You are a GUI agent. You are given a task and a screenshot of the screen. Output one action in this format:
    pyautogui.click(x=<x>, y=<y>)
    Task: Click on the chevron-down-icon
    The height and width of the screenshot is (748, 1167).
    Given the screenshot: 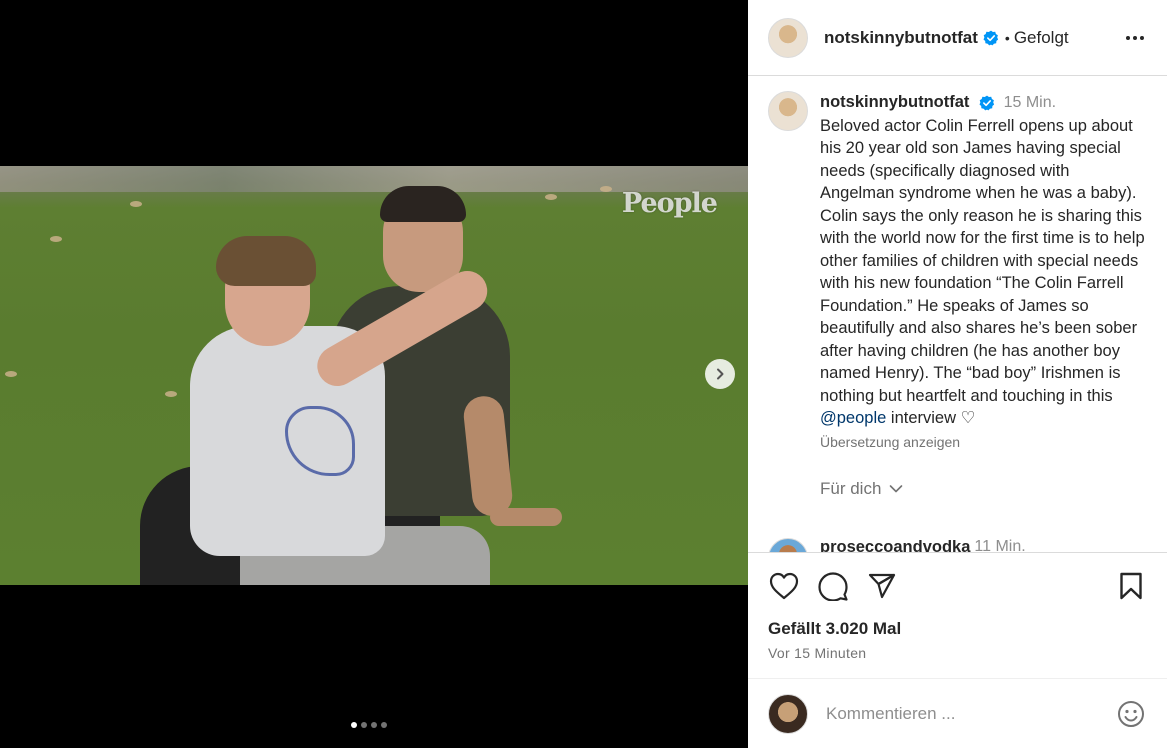 What is the action you would take?
    pyautogui.click(x=896, y=489)
    